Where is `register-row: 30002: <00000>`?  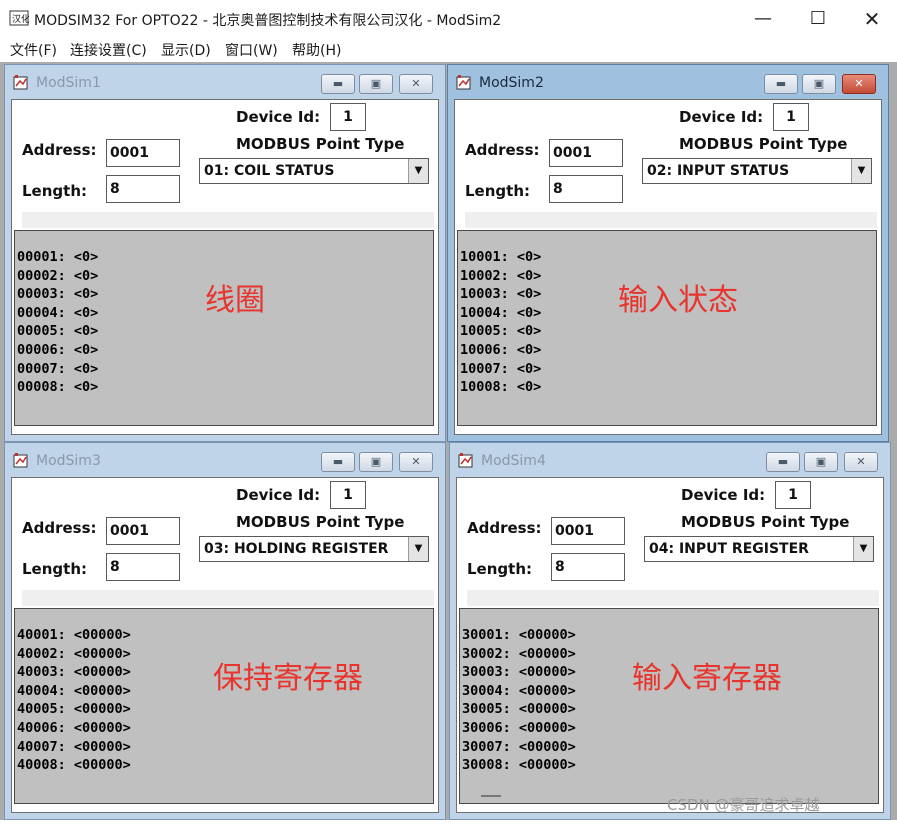 register-row: 30002: <00000> is located at coordinates (519, 654).